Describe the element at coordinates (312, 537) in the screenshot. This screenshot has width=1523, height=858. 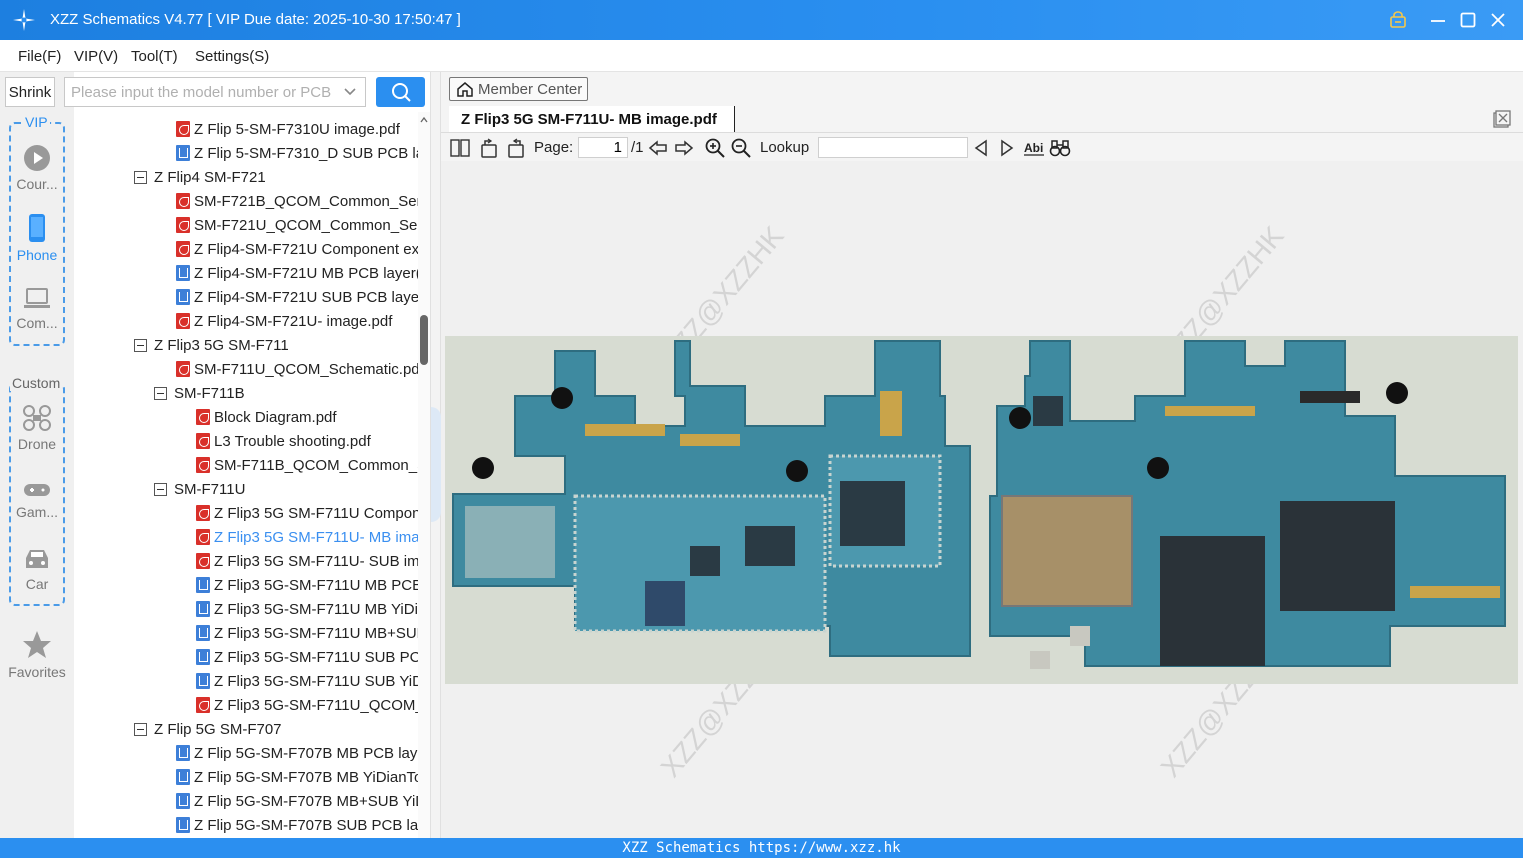
I see `tree-file: Z Flip3 5G SM-F711U- MB imag` at that location.